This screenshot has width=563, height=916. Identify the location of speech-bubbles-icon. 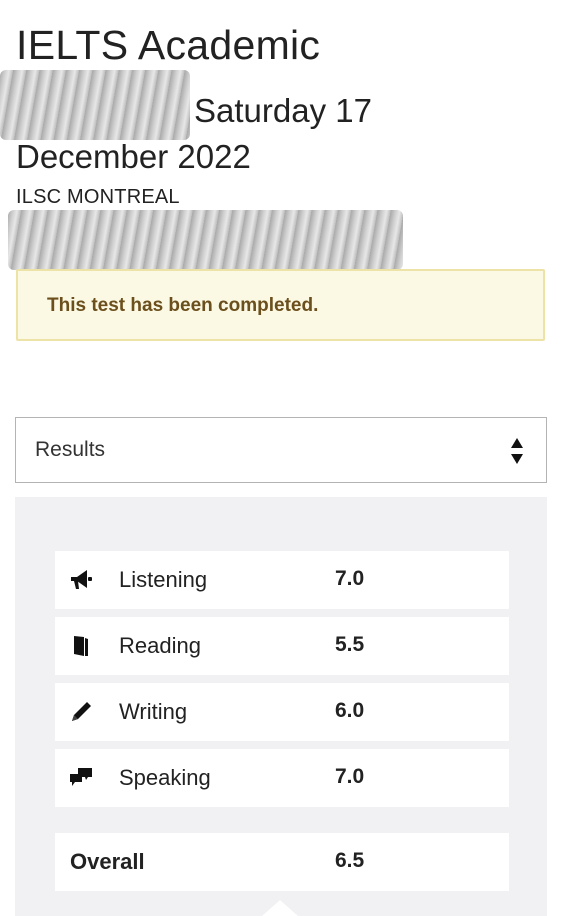
(81, 777).